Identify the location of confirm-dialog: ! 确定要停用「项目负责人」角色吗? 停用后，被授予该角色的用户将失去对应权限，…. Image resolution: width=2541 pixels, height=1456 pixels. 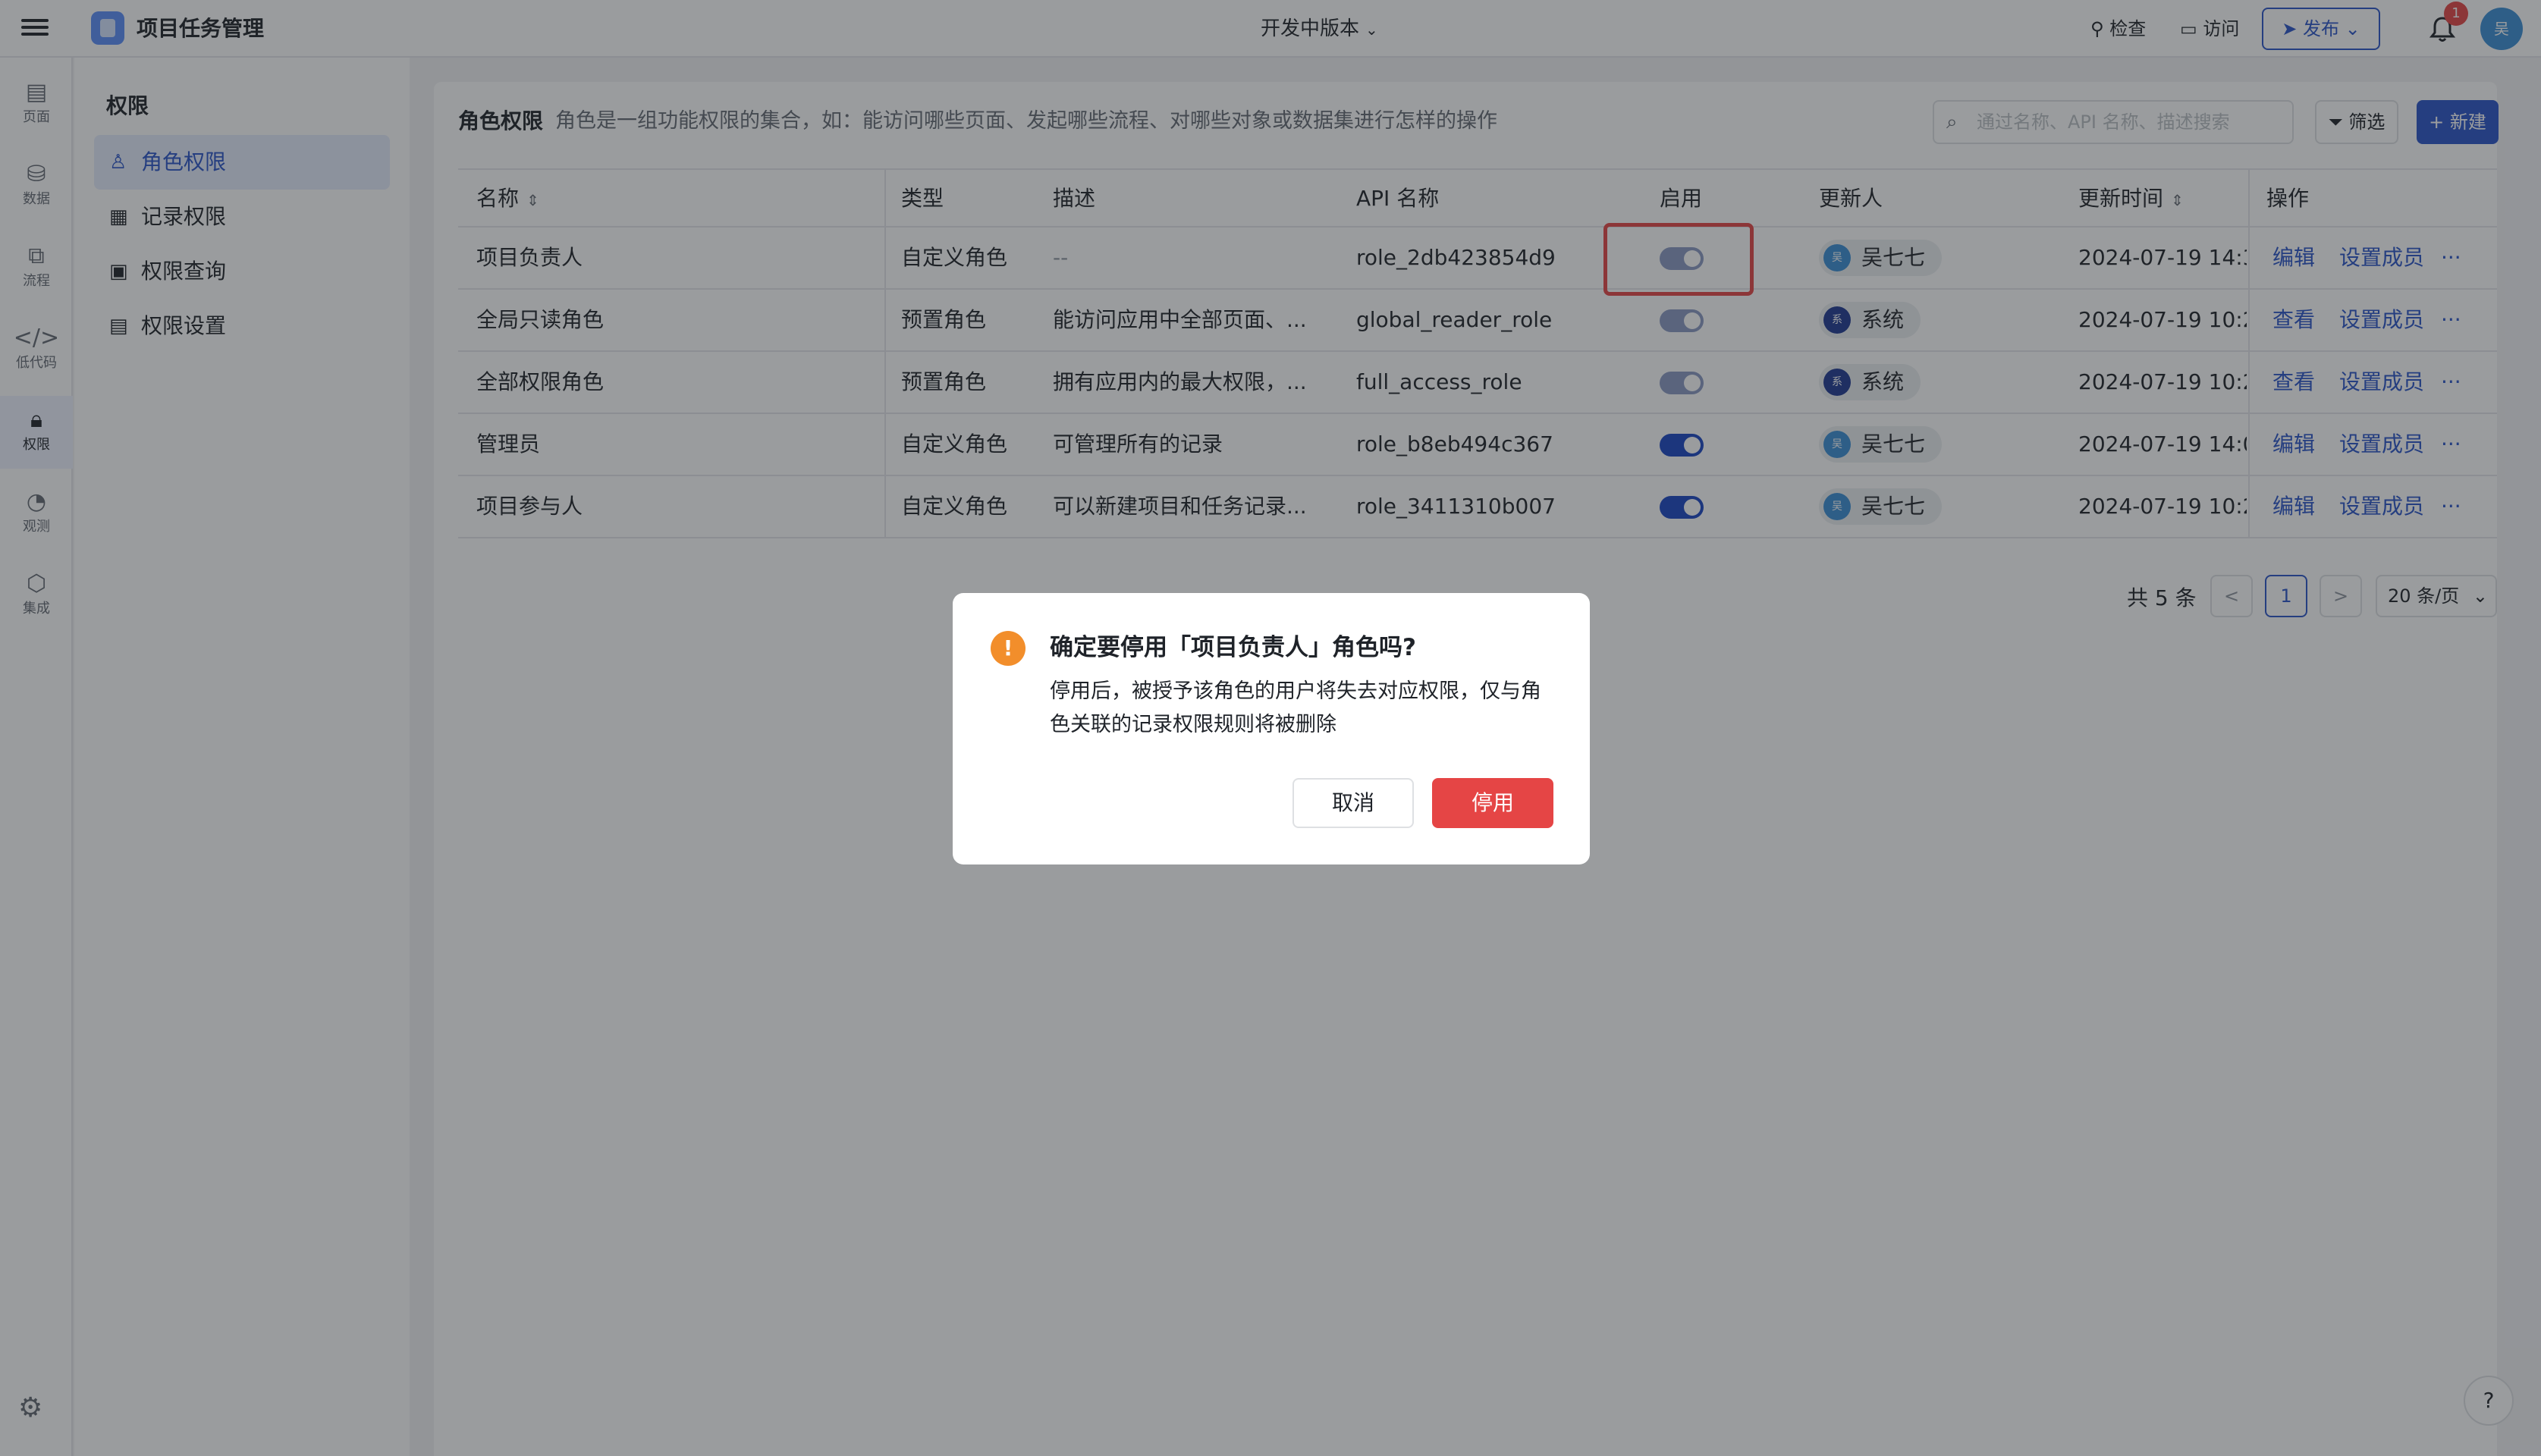
(1272, 728).